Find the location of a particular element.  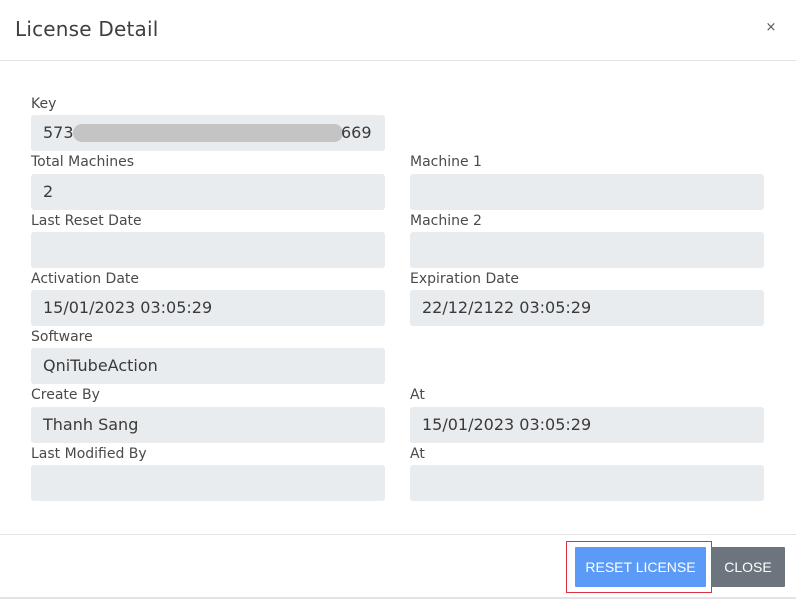

machine2-field is located at coordinates (587, 250).